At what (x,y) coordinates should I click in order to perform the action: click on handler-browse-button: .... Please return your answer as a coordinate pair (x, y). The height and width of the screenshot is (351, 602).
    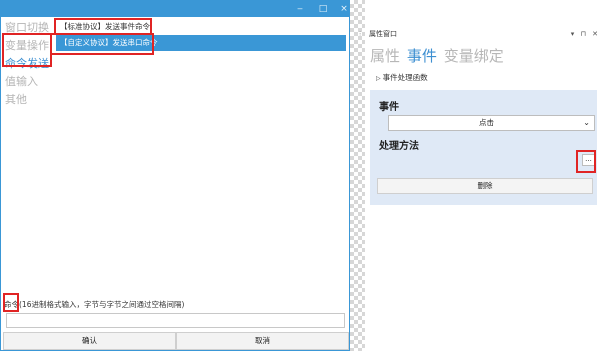
    Looking at the image, I should click on (588, 160).